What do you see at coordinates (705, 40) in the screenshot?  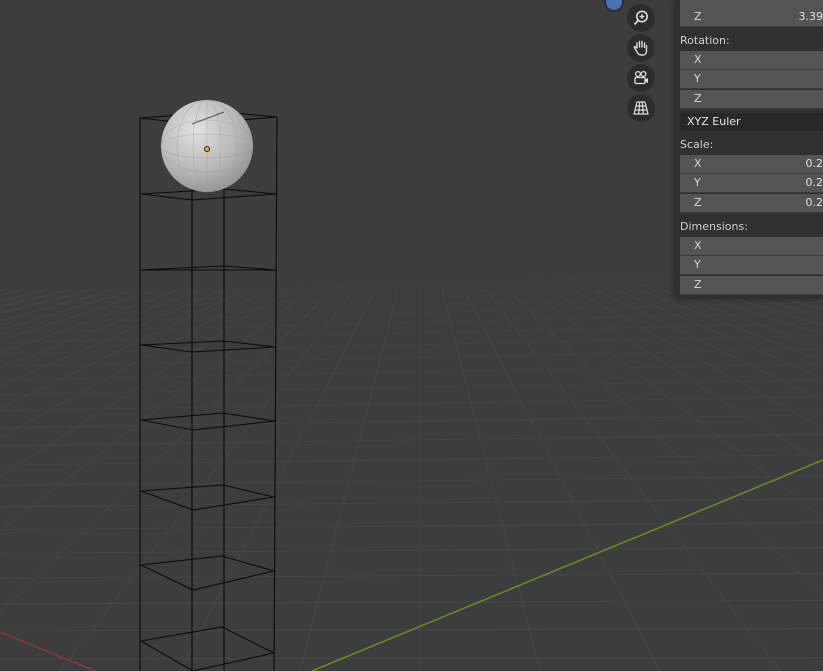 I see `rotation-label: Rotation:` at bounding box center [705, 40].